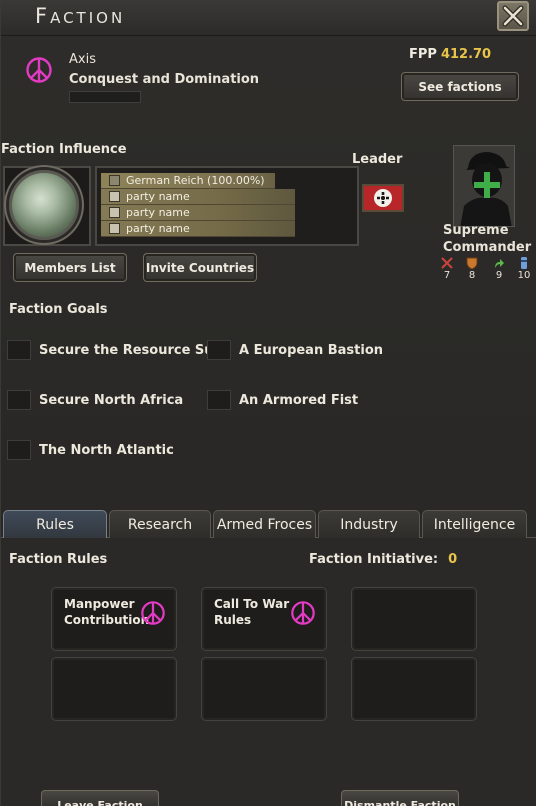 Image resolution: width=536 pixels, height=806 pixels. I want to click on rule-title-line1: Manpower, so click(99, 604).